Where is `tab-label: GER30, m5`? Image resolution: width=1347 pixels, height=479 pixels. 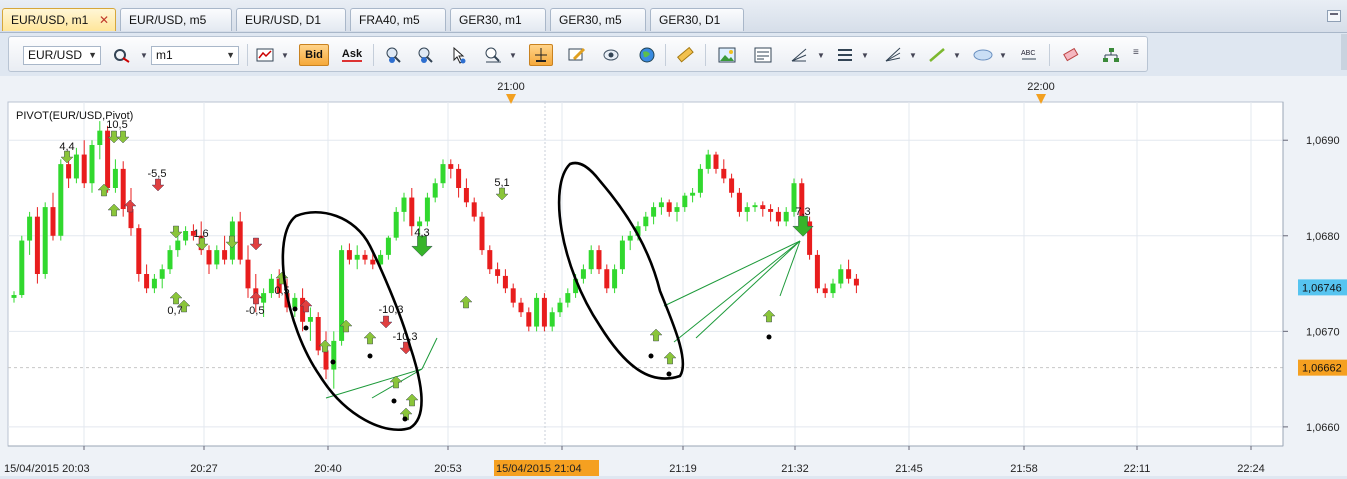
tab-label: GER30, m5 is located at coordinates (590, 20).